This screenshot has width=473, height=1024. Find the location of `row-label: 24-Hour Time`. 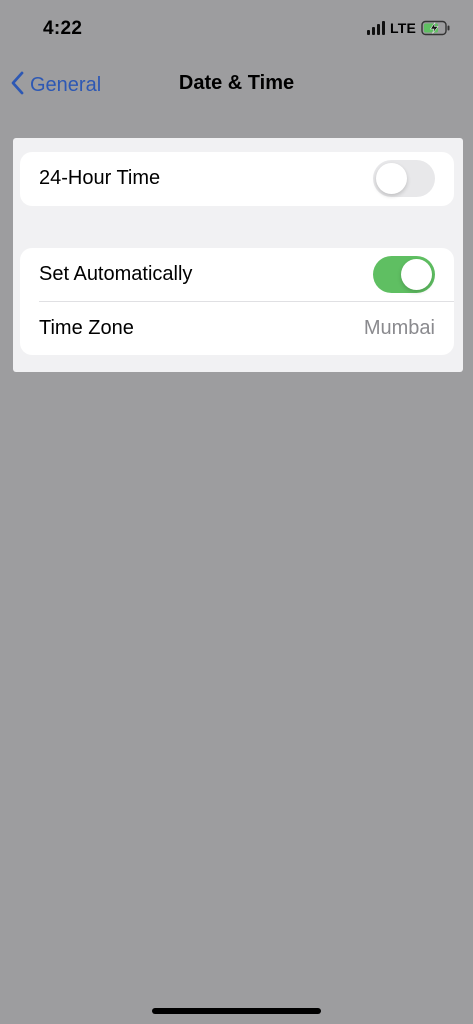

row-label: 24-Hour Time is located at coordinates (100, 178).